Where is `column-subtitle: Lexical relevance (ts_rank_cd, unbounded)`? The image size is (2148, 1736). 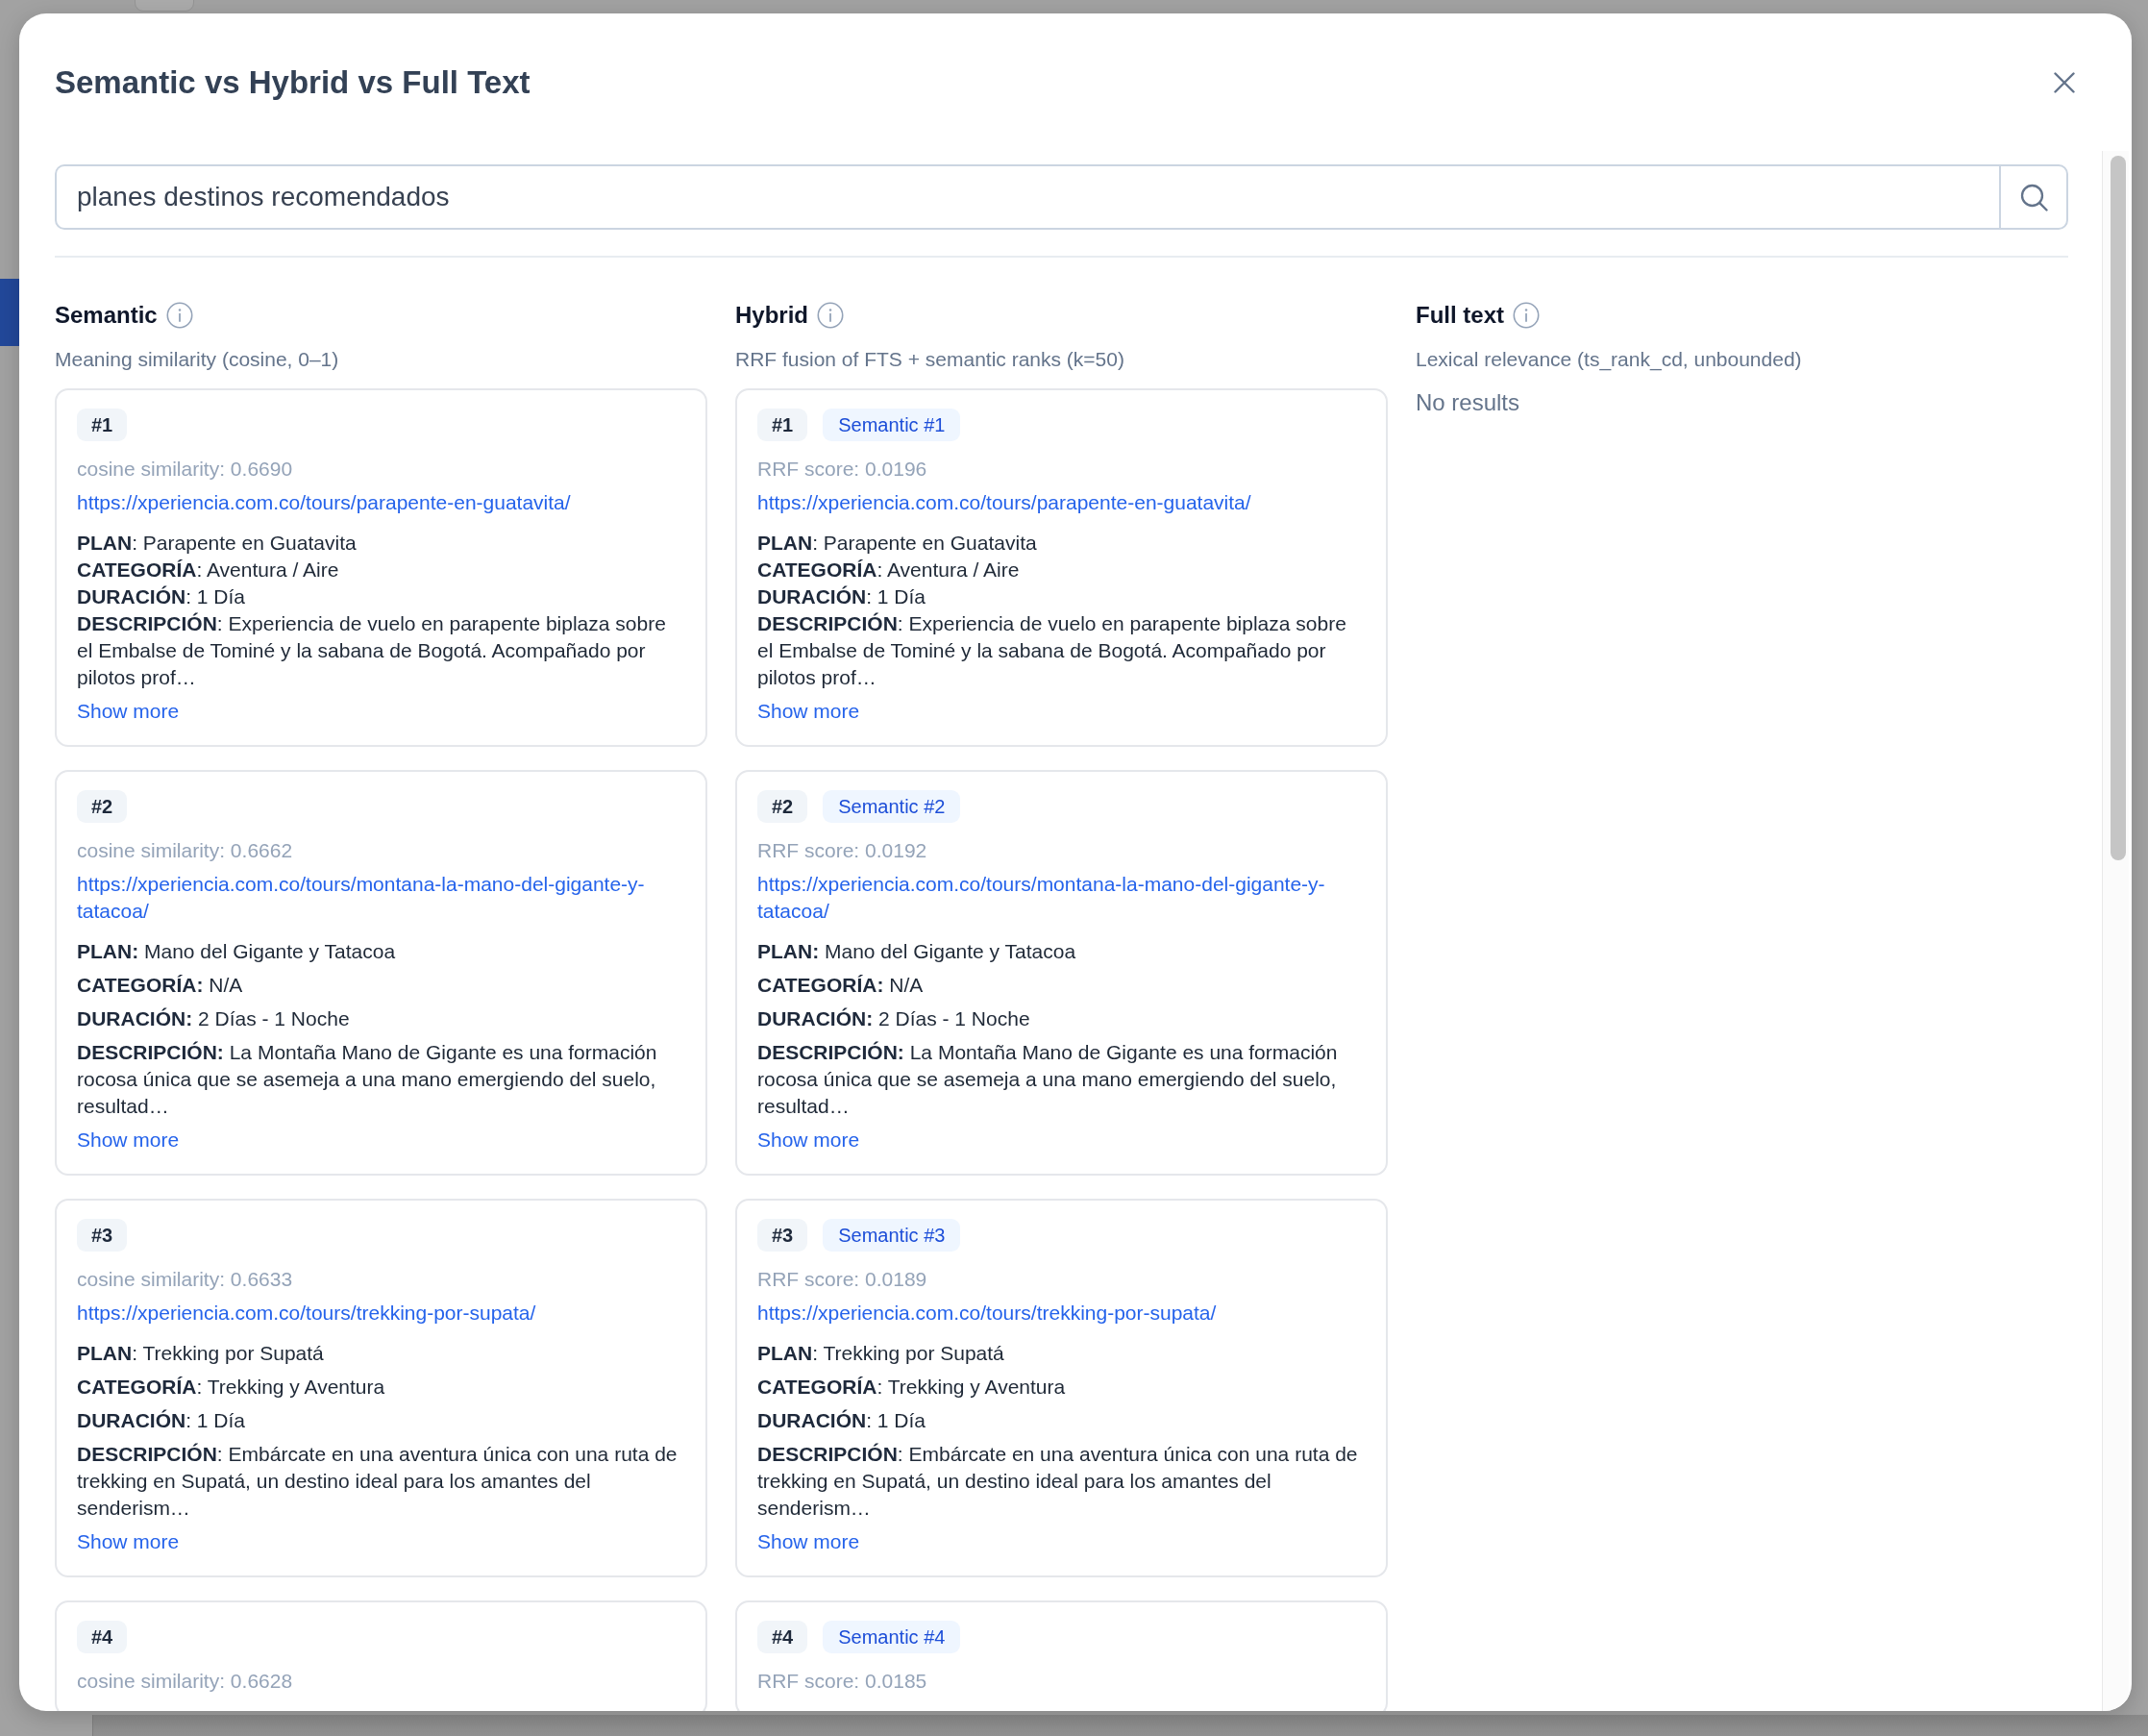
column-subtitle: Lexical relevance (ts_rank_cd, unbounded) is located at coordinates (1609, 360).